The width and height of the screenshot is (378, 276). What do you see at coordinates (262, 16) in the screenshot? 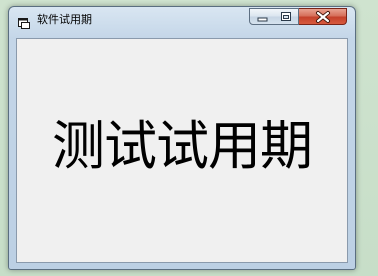
I see `minimize-button` at bounding box center [262, 16].